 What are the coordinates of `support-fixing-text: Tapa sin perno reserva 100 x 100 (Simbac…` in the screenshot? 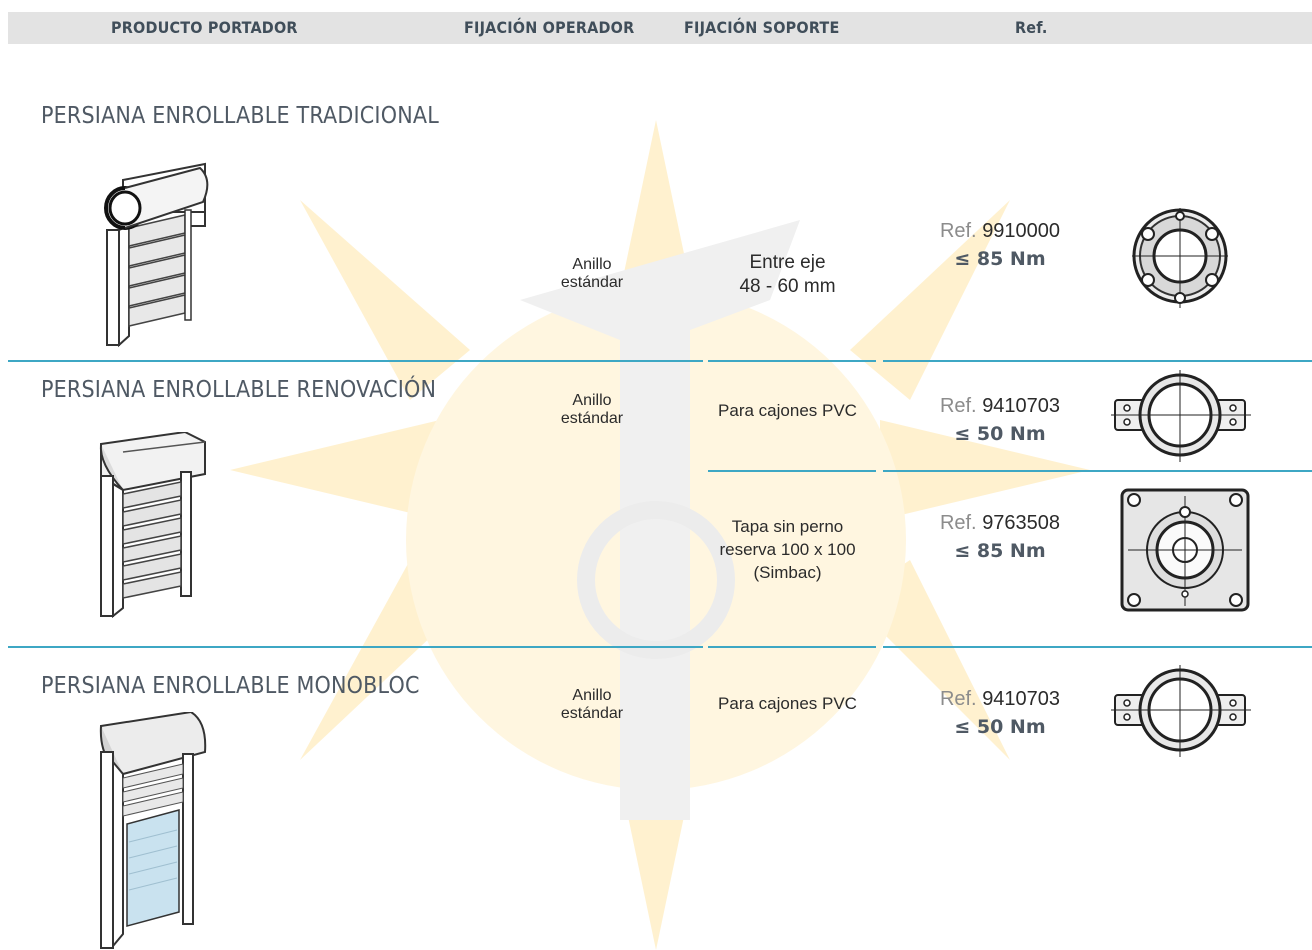 It's located at (787, 549).